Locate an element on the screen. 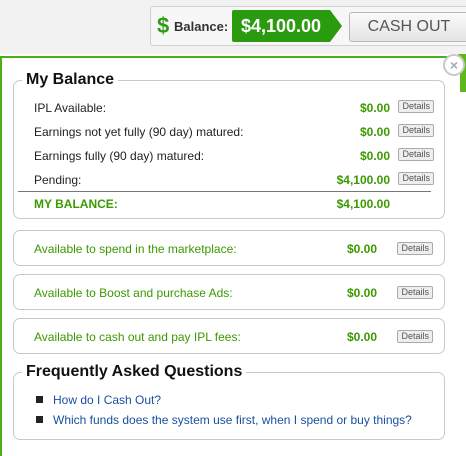  available-label: Available to spend in the marketplace: is located at coordinates (135, 249).